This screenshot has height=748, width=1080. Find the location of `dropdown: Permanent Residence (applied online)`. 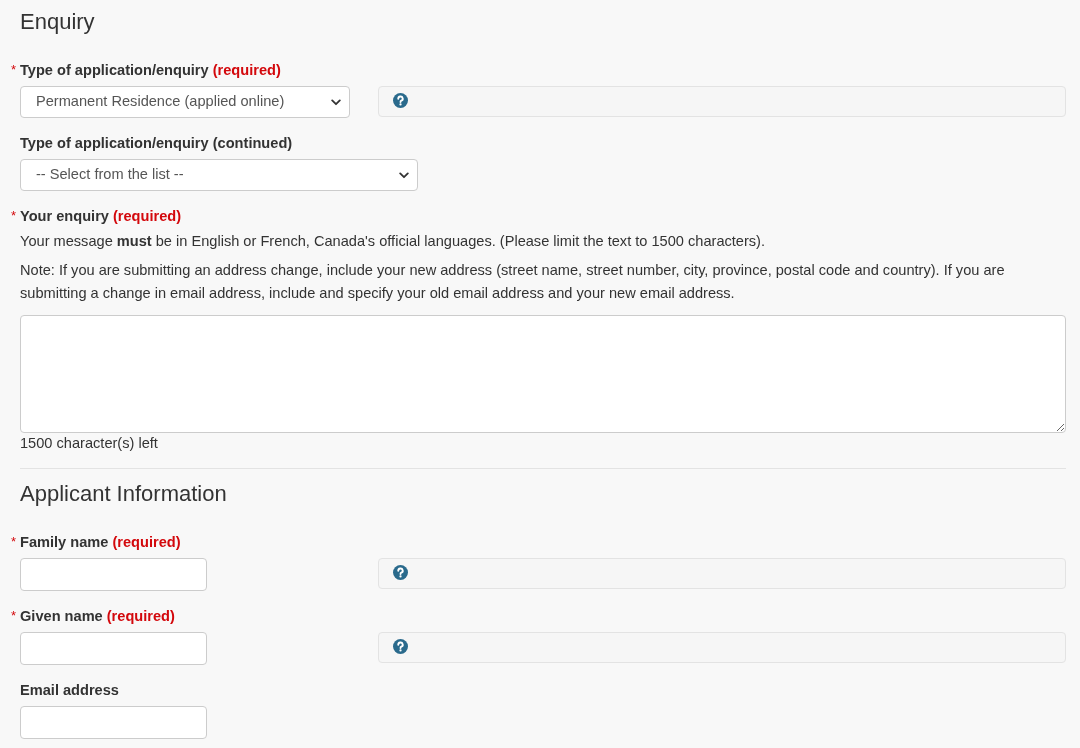

dropdown: Permanent Residence (applied online) is located at coordinates (185, 102).